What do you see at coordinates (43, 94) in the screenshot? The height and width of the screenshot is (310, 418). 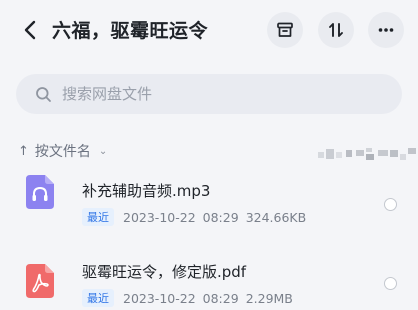 I see `search-icon` at bounding box center [43, 94].